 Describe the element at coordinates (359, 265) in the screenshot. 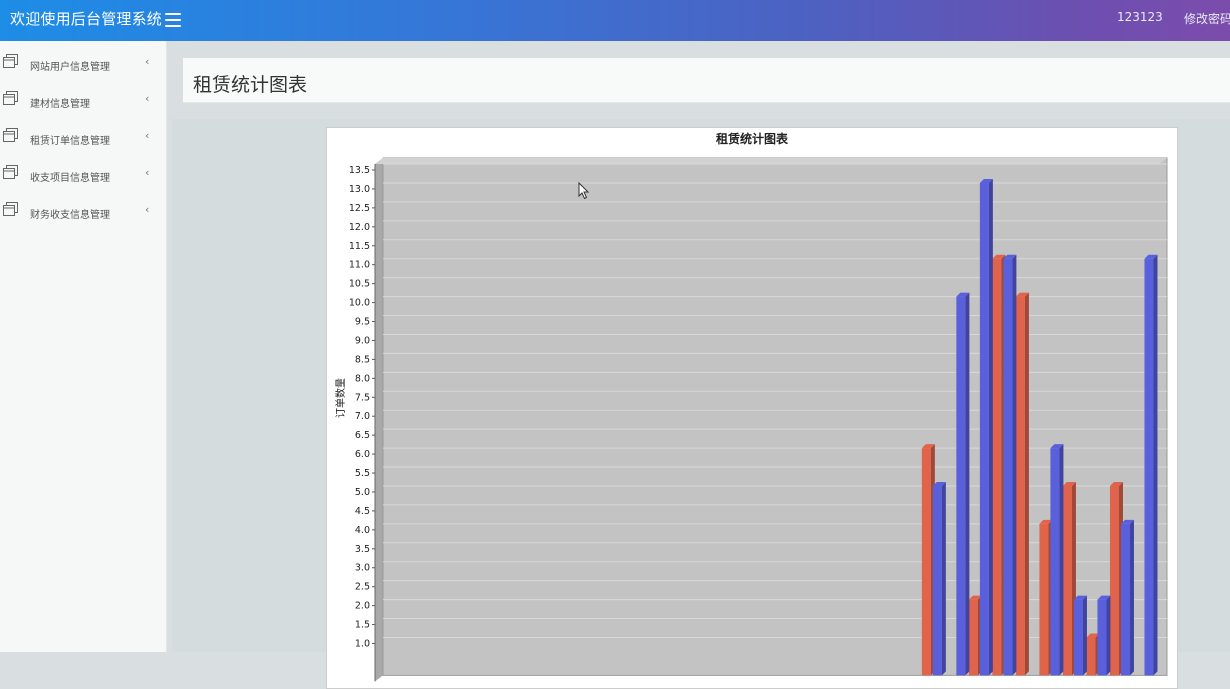

I see `y-tick-label: 11.0` at that location.